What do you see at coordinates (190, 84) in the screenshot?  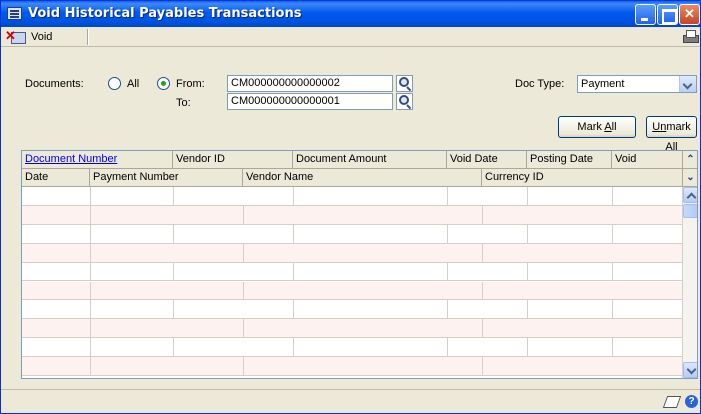 I see `from-label: From:` at bounding box center [190, 84].